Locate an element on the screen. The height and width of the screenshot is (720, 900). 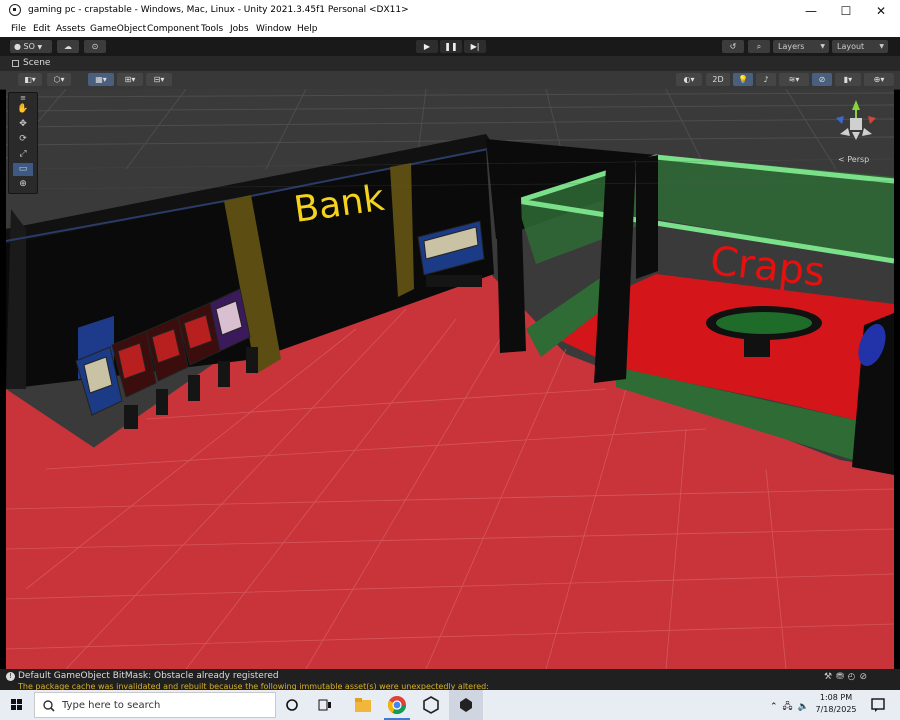
hand-tool: ✋ is located at coordinates (23, 109).